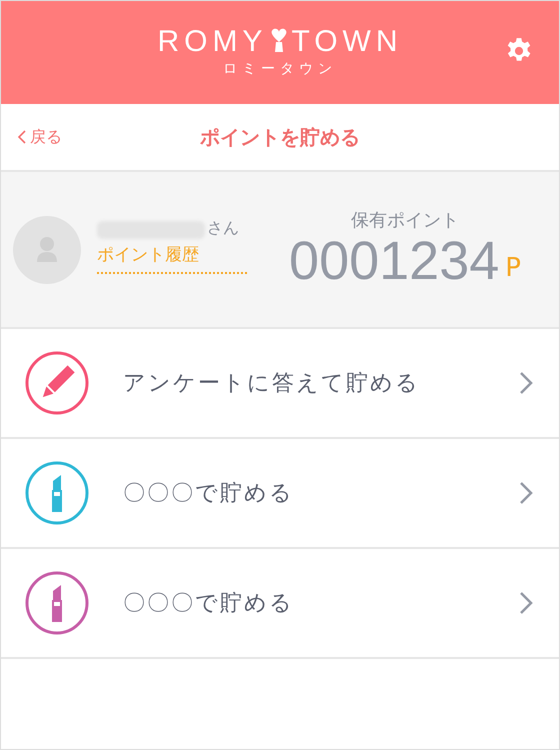  I want to click on logo-text: ROMY, so click(212, 42).